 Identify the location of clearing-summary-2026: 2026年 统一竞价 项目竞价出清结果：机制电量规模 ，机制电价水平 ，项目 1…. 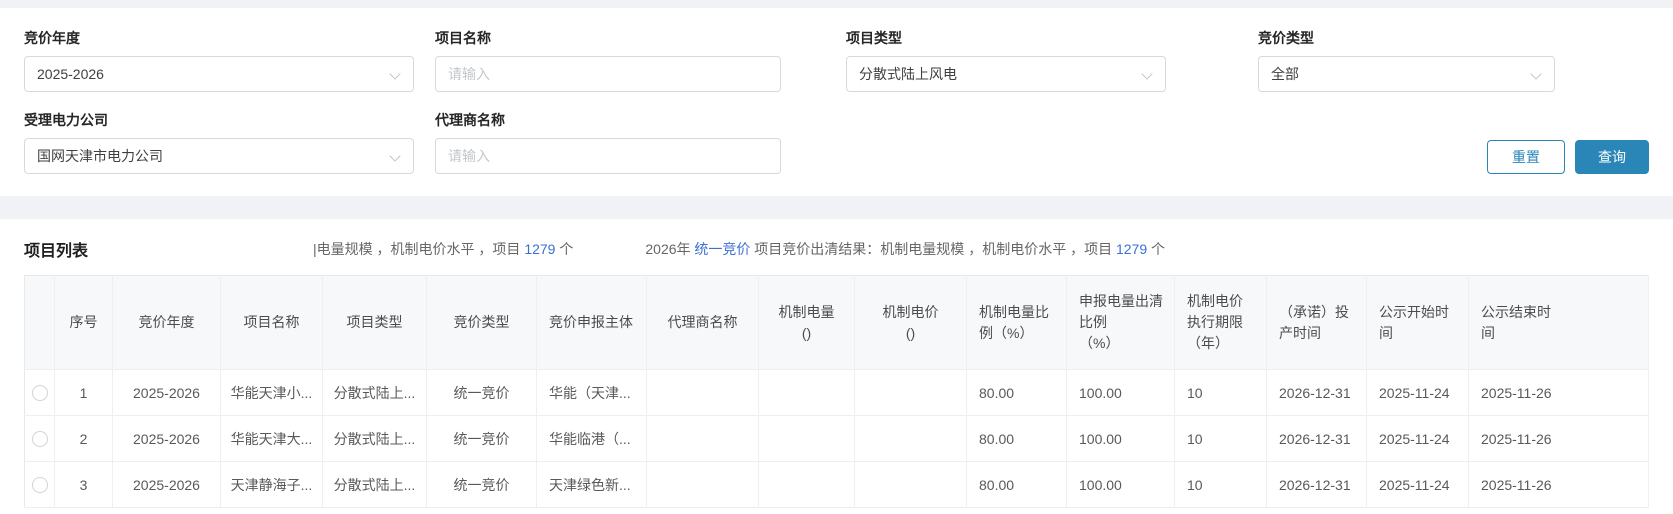
(905, 249).